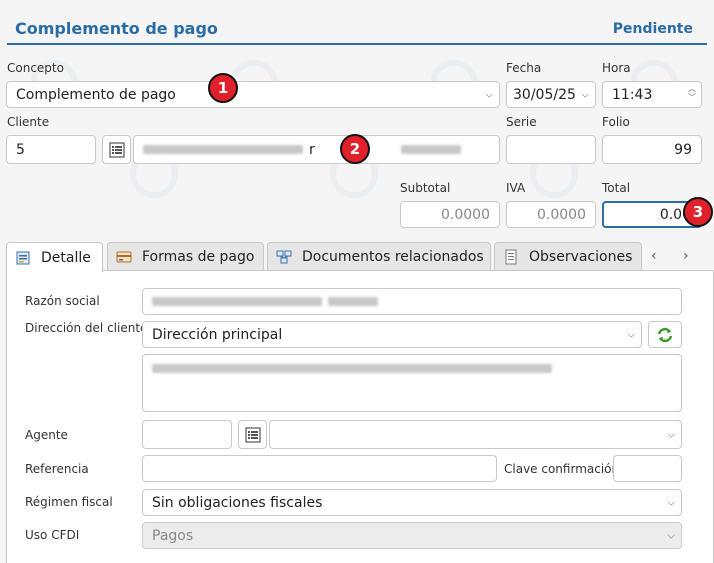  I want to click on page-title: Complemento de pago, so click(116, 28).